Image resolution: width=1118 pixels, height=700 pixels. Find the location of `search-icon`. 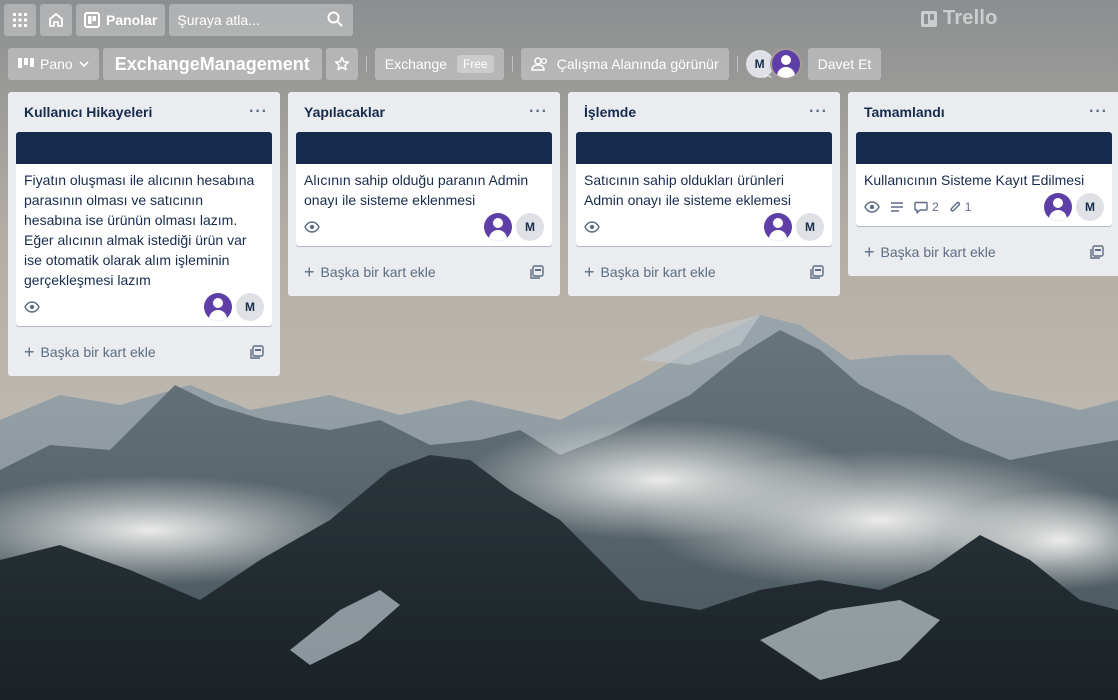

search-icon is located at coordinates (335, 19).